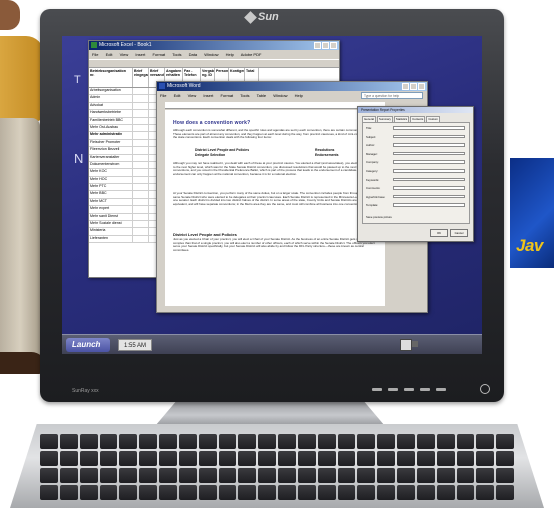 Image resolution: width=554 pixels, height=517 pixels. Describe the element at coordinates (111, 157) in the screenshot. I see `table-cell: Kartenveranstalter` at that location.